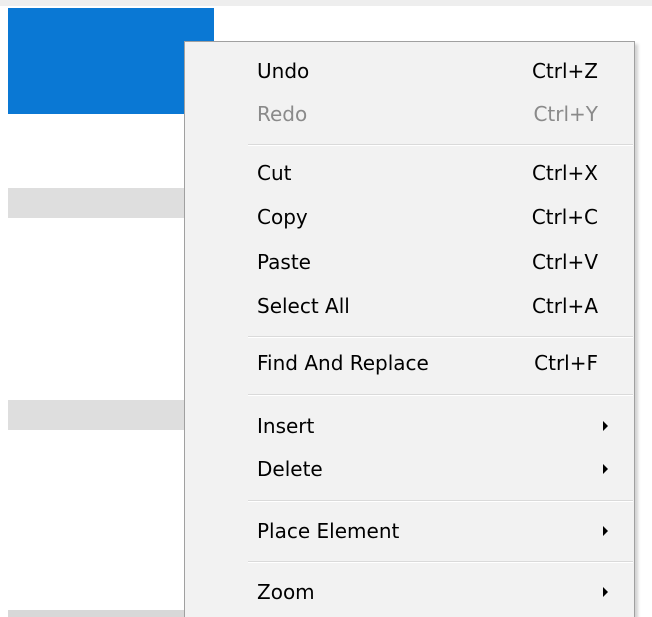  Describe the element at coordinates (409, 114) in the screenshot. I see `menu-item-redo: Redo Ctrl+Y` at that location.